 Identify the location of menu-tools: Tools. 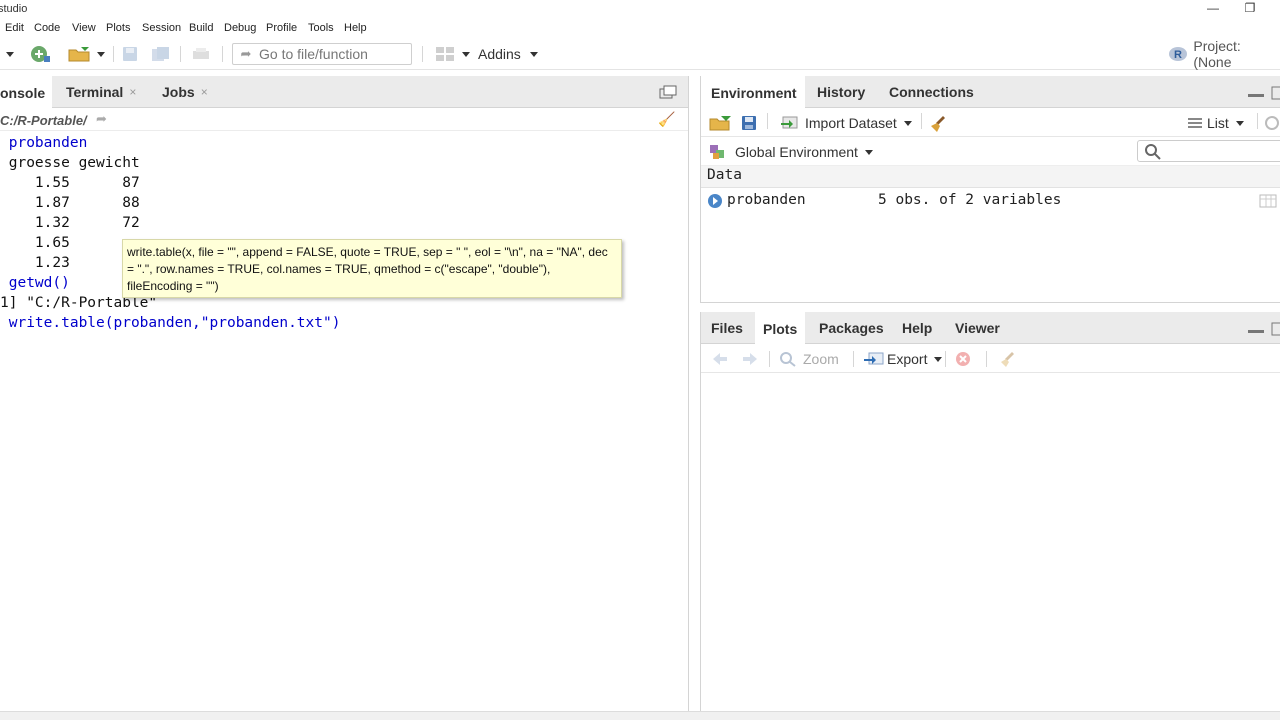
(321, 28).